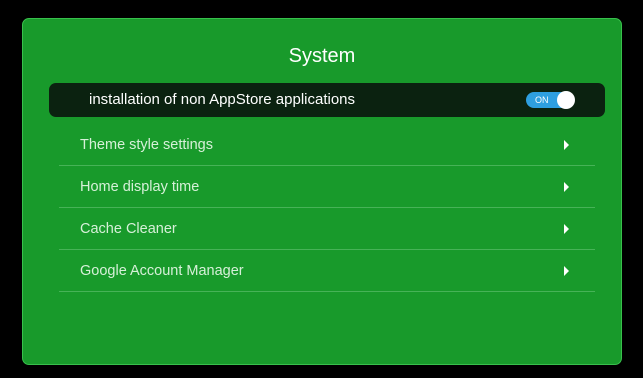 This screenshot has width=643, height=378. Describe the element at coordinates (146, 145) in the screenshot. I see `menu-item-label: Theme style settings` at that location.